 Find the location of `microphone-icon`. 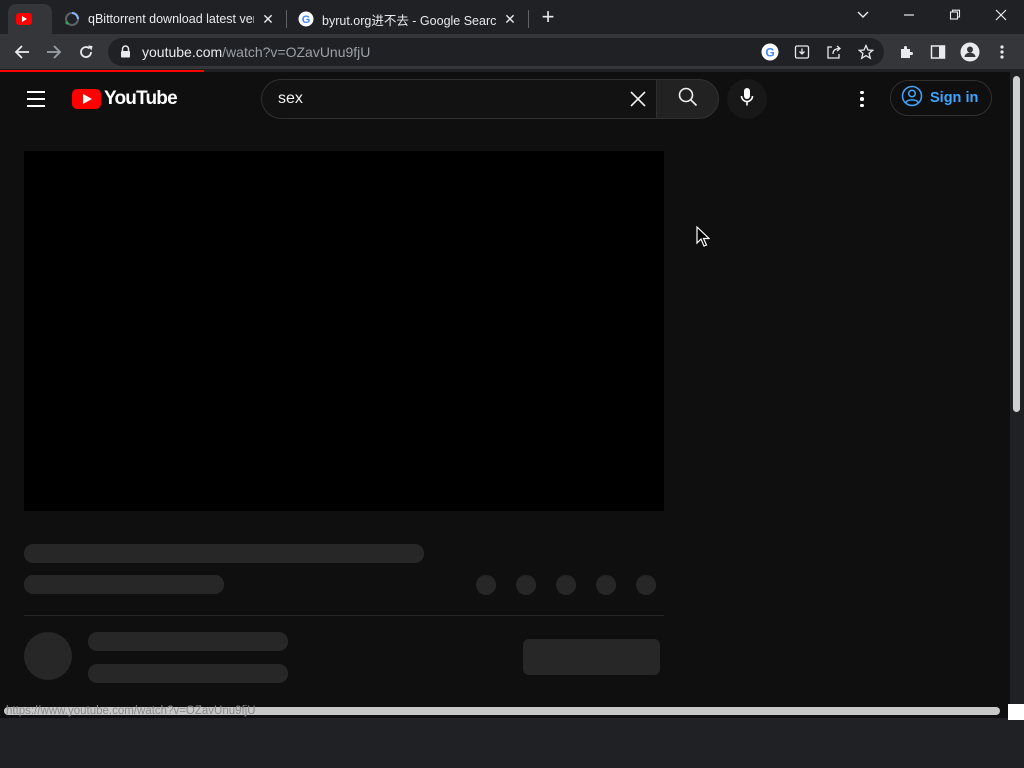

microphone-icon is located at coordinates (747, 99).